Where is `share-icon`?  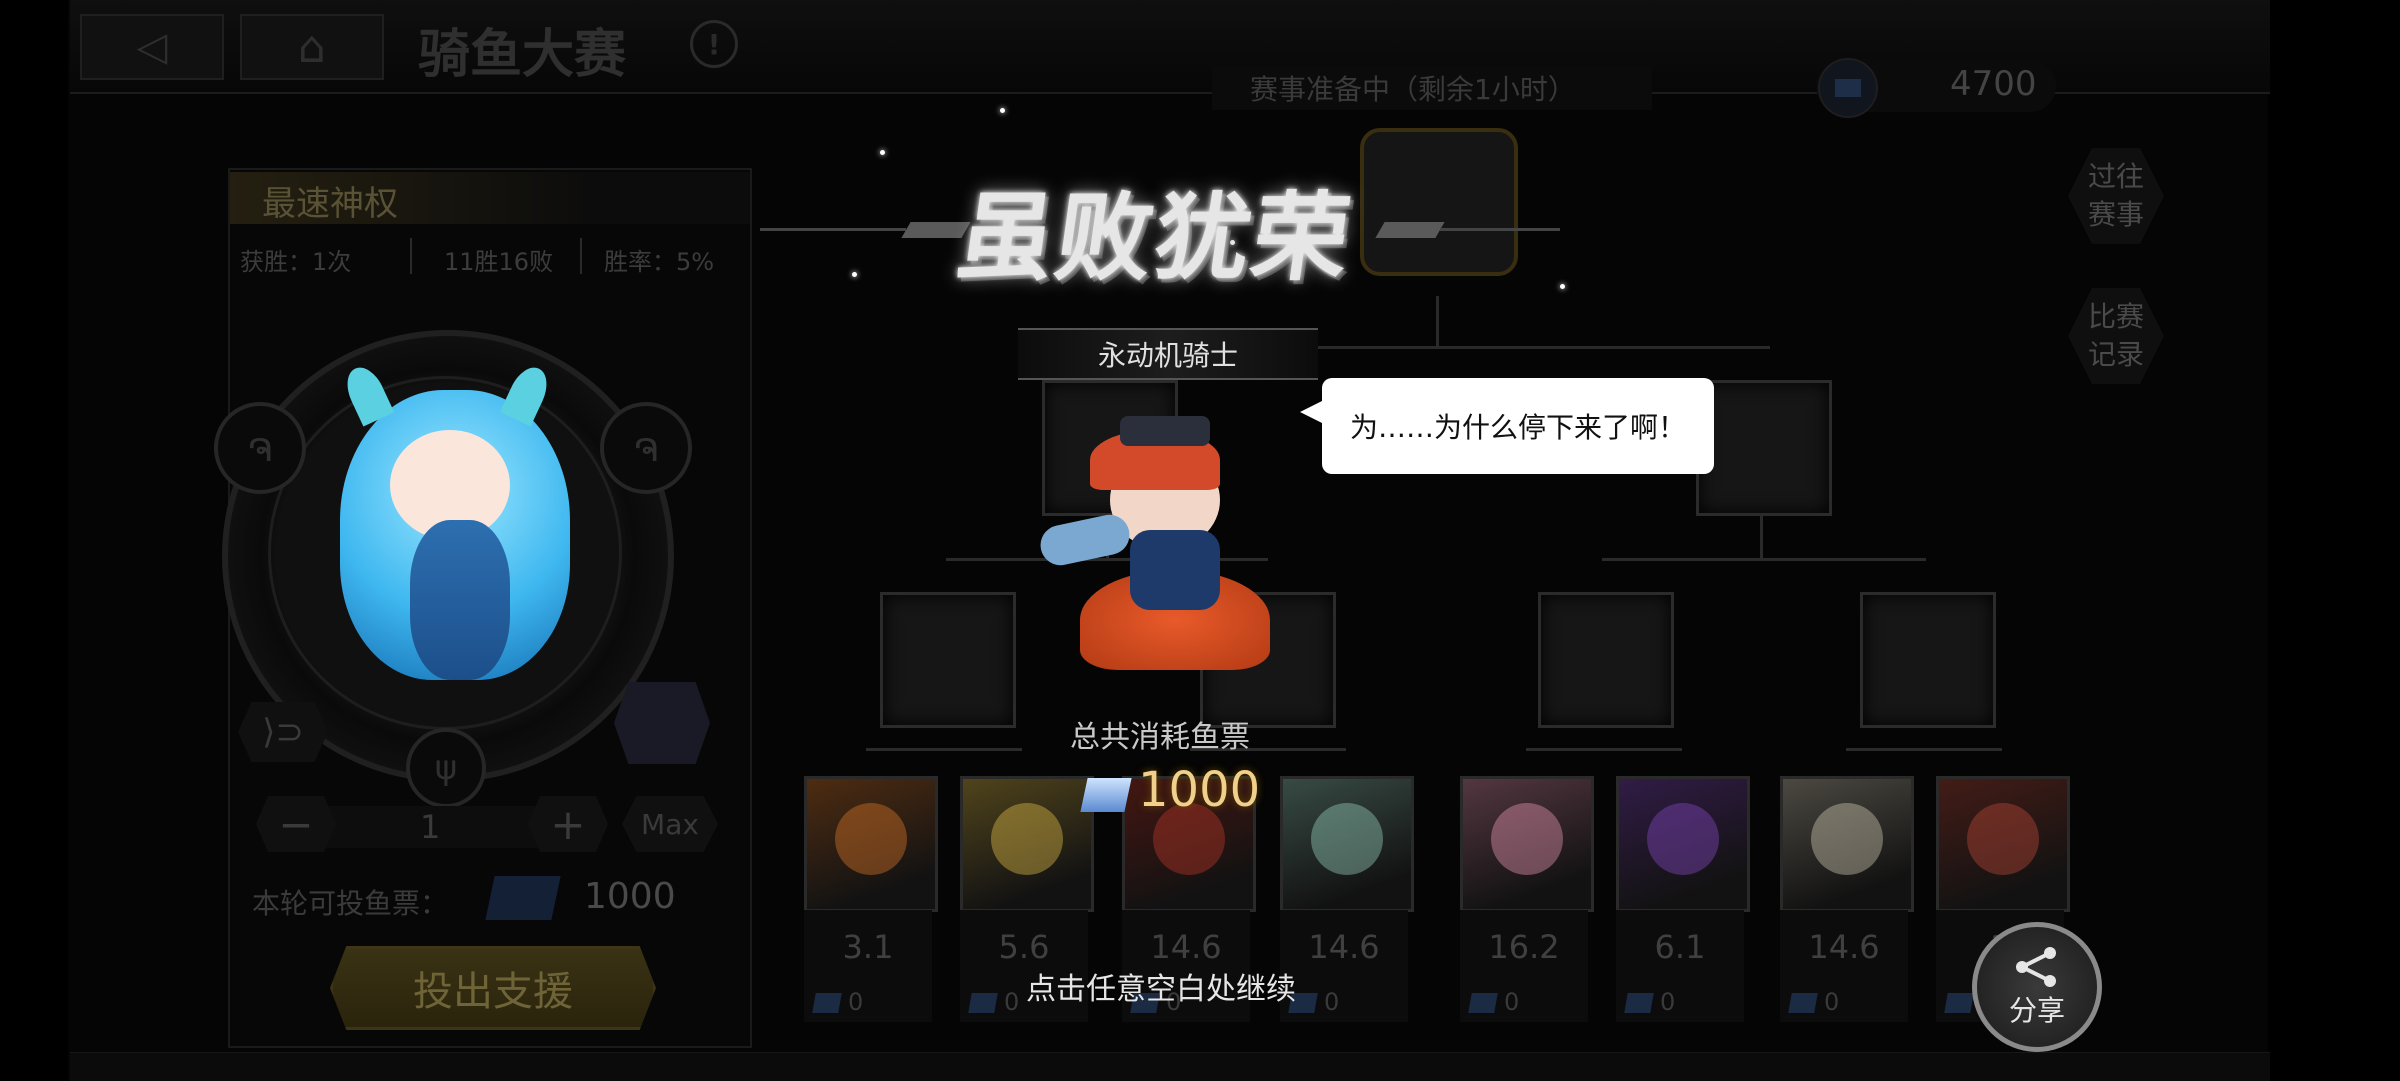 share-icon is located at coordinates (2036, 967).